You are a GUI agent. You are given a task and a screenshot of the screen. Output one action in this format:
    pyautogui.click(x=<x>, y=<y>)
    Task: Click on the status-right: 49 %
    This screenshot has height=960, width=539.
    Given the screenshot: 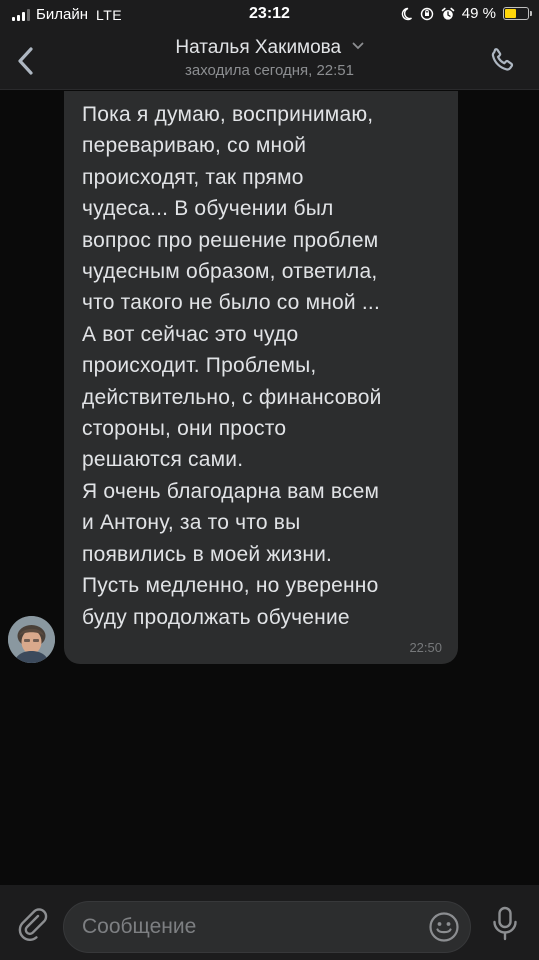 What is the action you would take?
    pyautogui.click(x=465, y=13)
    